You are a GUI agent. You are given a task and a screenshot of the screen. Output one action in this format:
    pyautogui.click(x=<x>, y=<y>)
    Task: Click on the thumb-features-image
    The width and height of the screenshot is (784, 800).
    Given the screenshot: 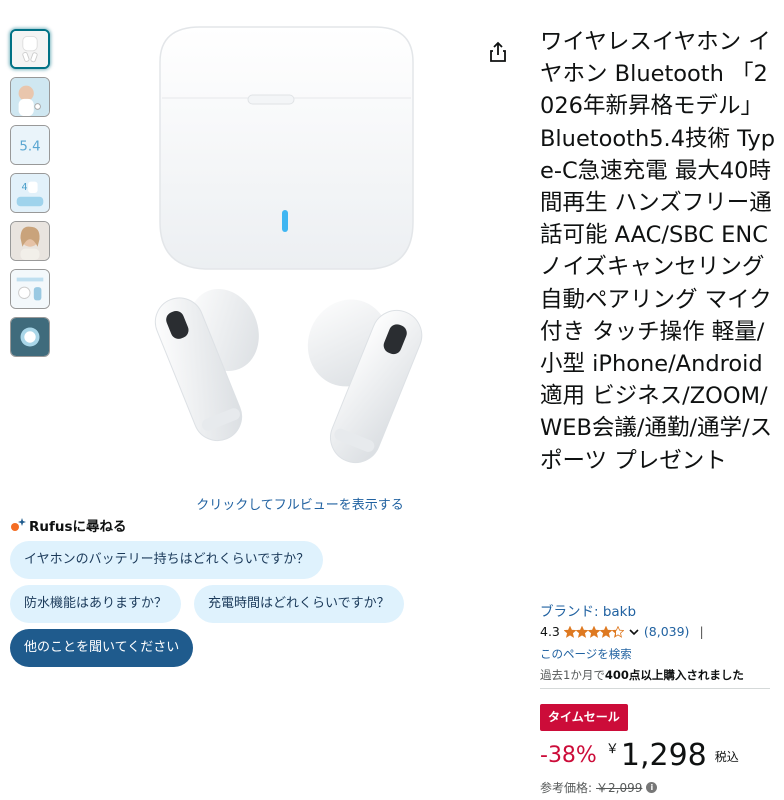 What is the action you would take?
    pyautogui.click(x=30, y=289)
    